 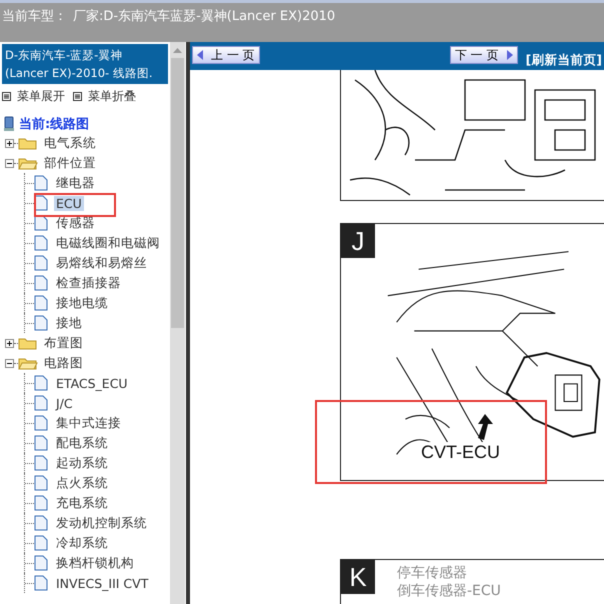 I want to click on tree-item: 继电器, so click(x=75, y=183).